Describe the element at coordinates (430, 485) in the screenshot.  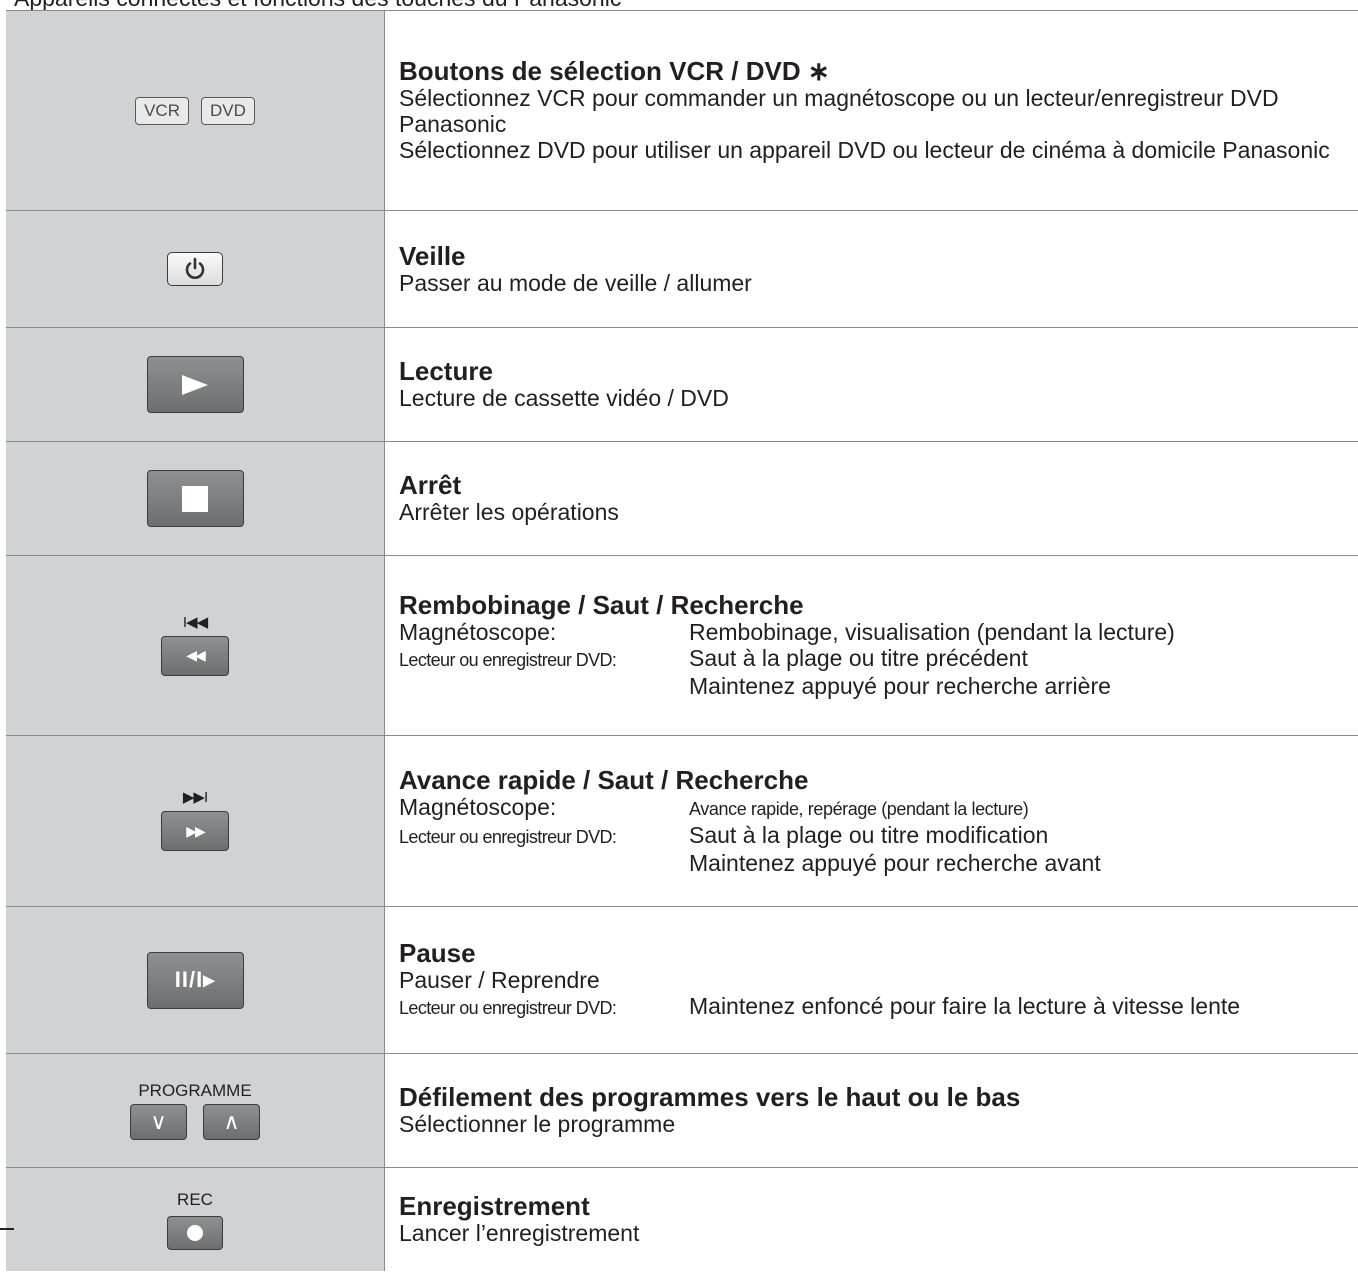
I see `row-title: Arrêt` at that location.